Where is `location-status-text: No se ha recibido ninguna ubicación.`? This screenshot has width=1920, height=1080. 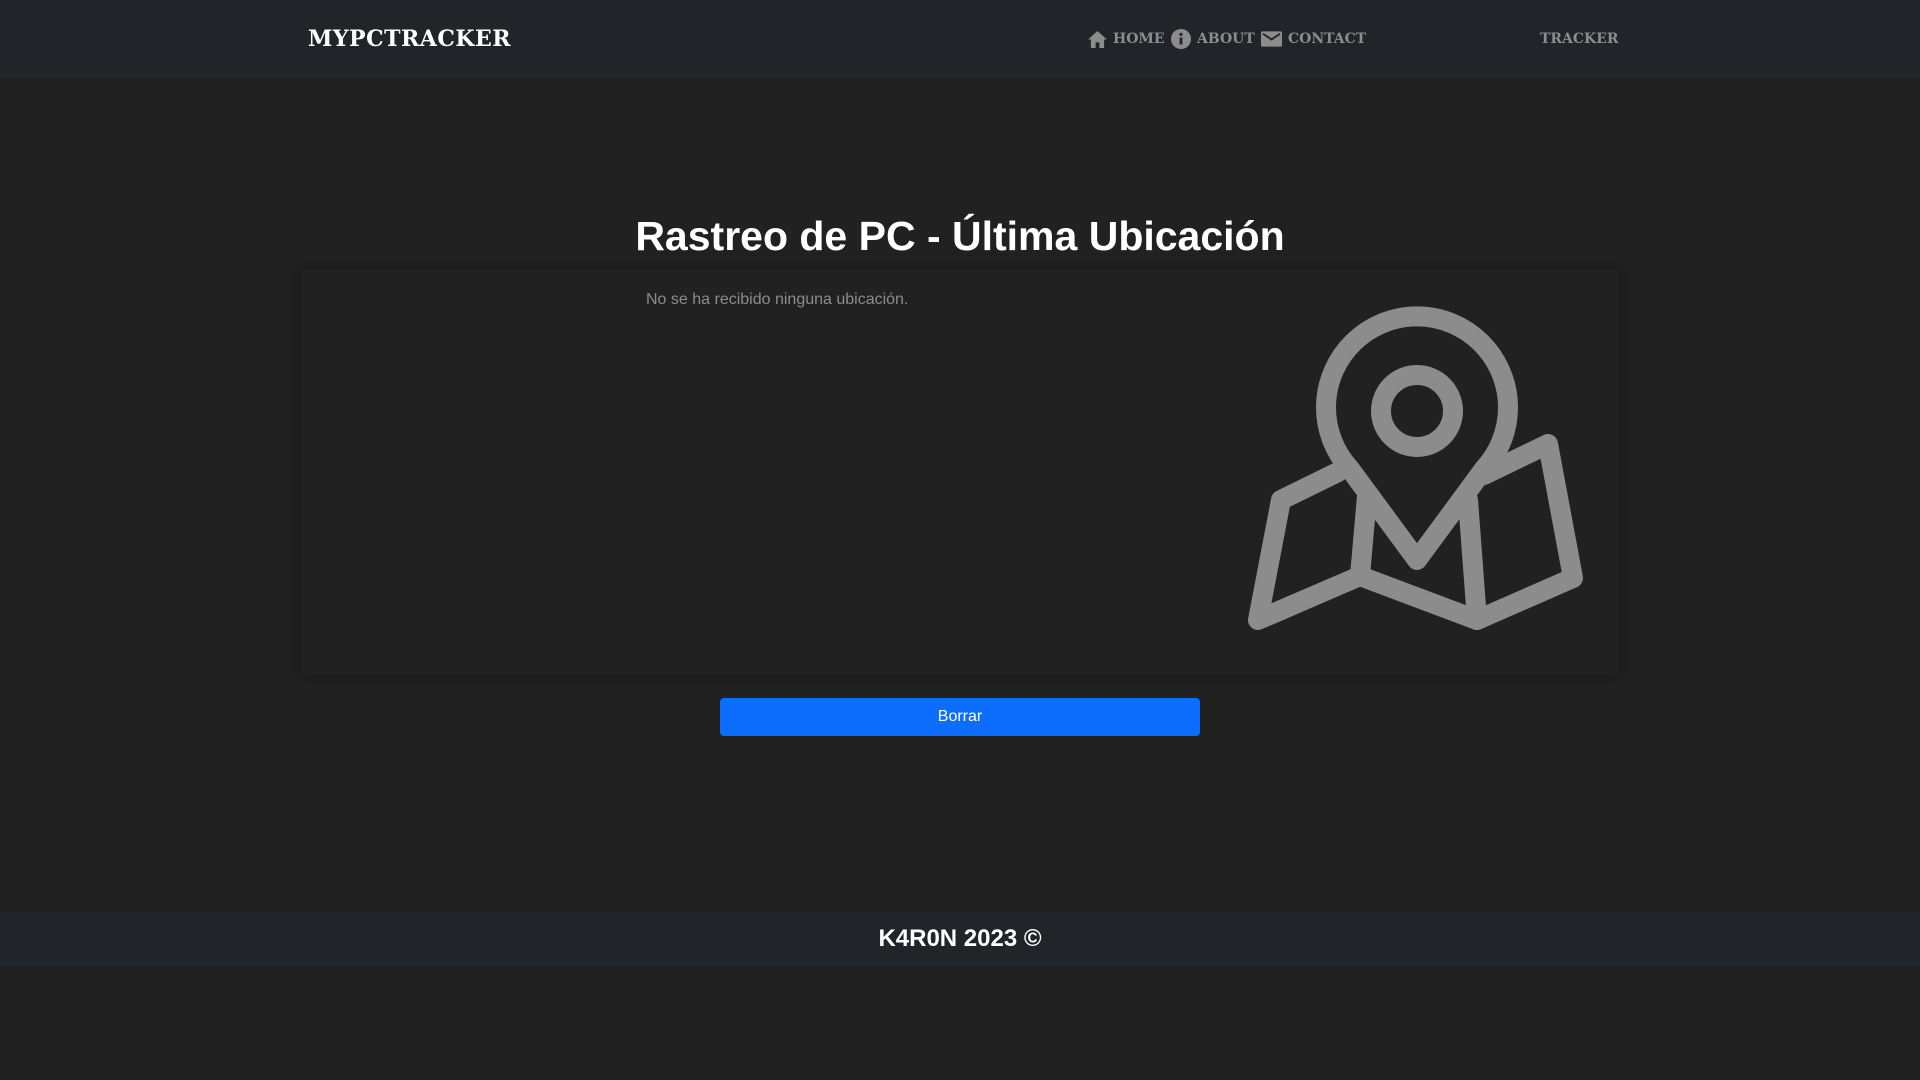
location-status-text: No se ha recibido ninguna ubicación. is located at coordinates (777, 299).